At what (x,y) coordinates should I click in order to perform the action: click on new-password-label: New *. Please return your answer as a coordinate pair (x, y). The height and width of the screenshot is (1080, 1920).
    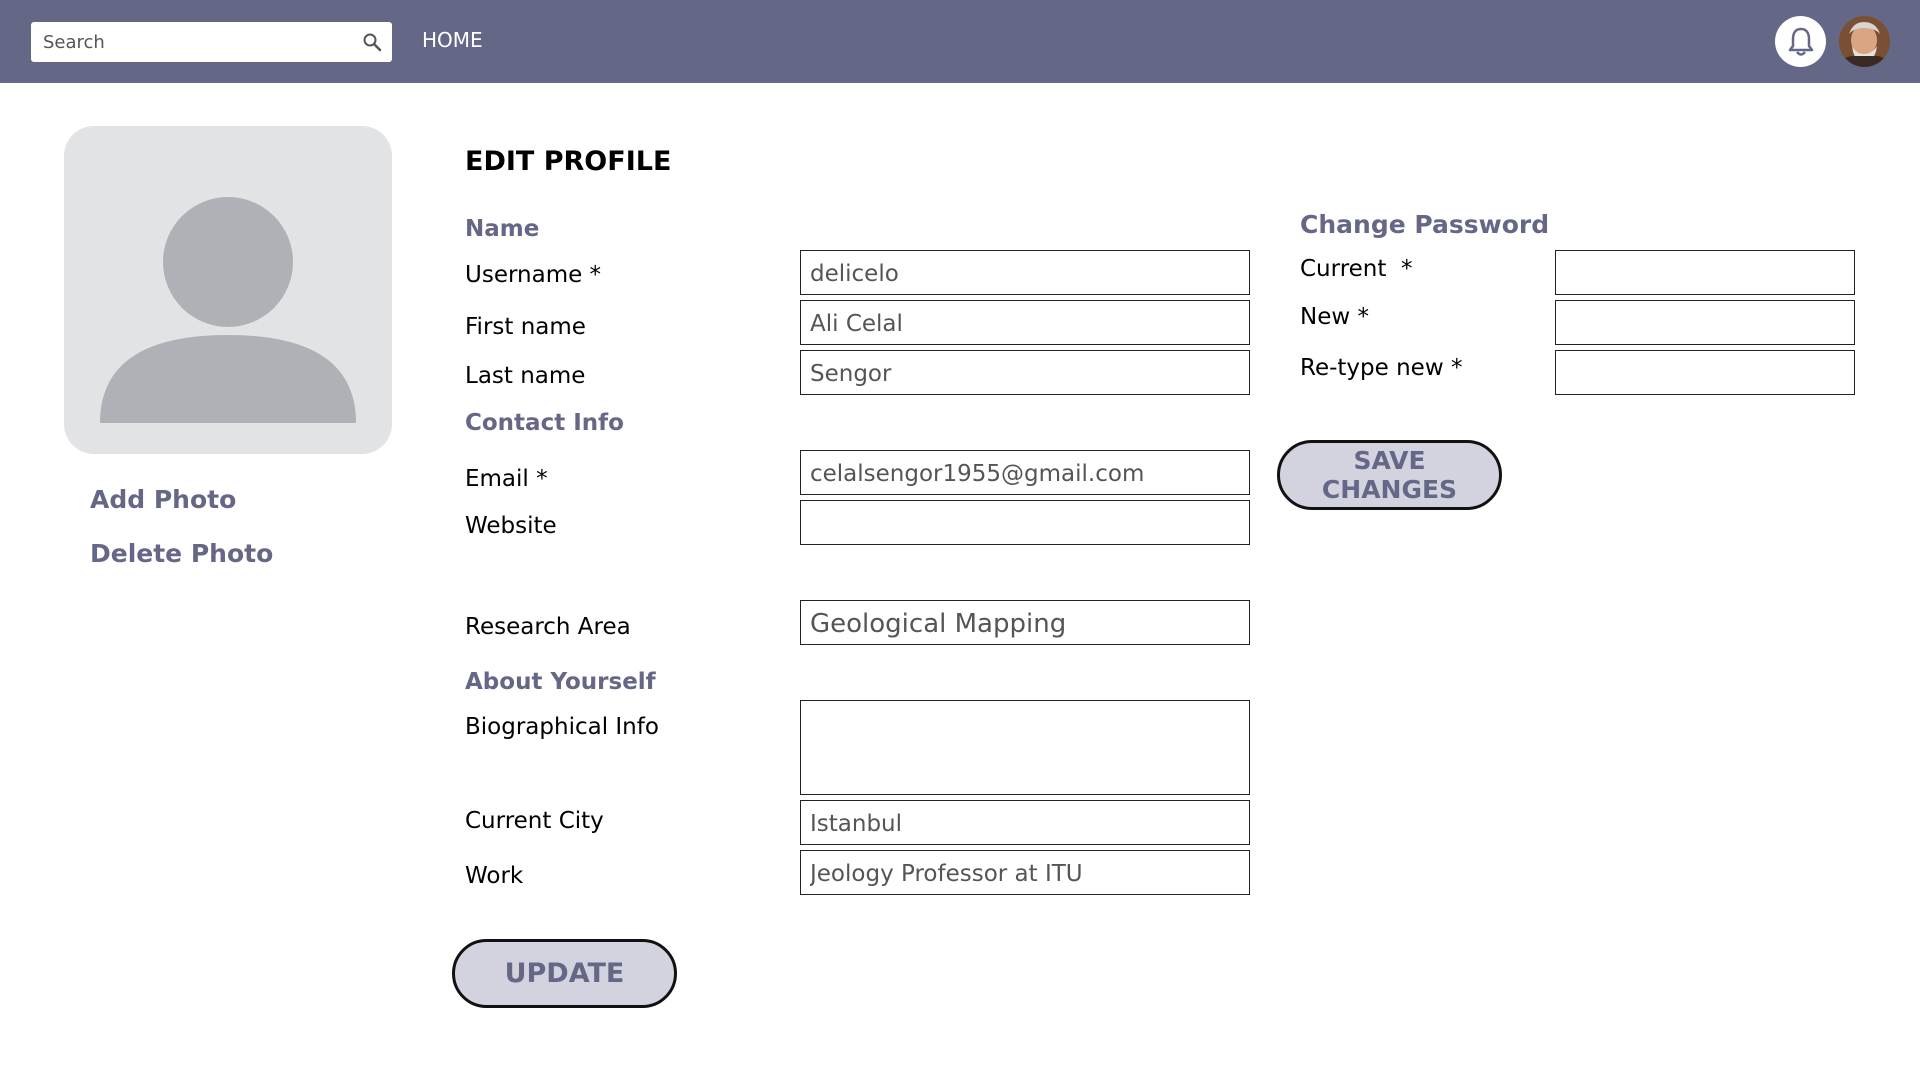
    Looking at the image, I should click on (1334, 317).